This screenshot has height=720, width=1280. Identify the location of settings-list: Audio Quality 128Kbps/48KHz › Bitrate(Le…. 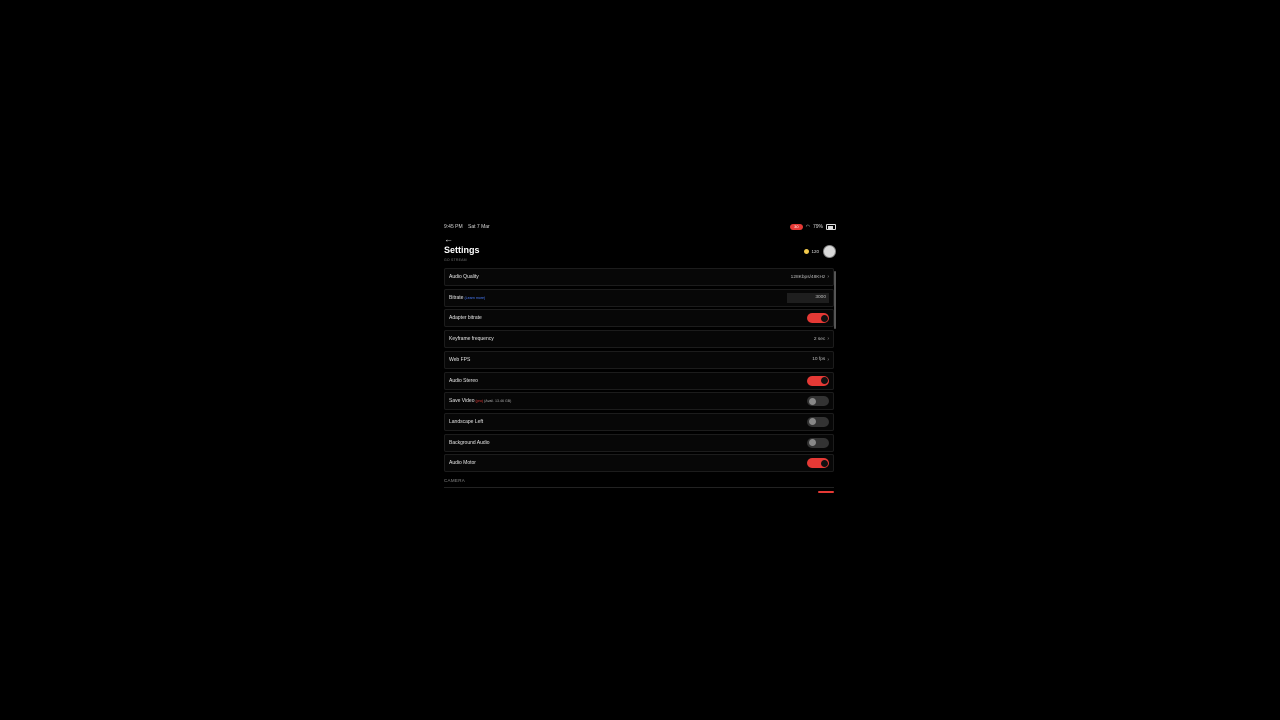
(639, 378).